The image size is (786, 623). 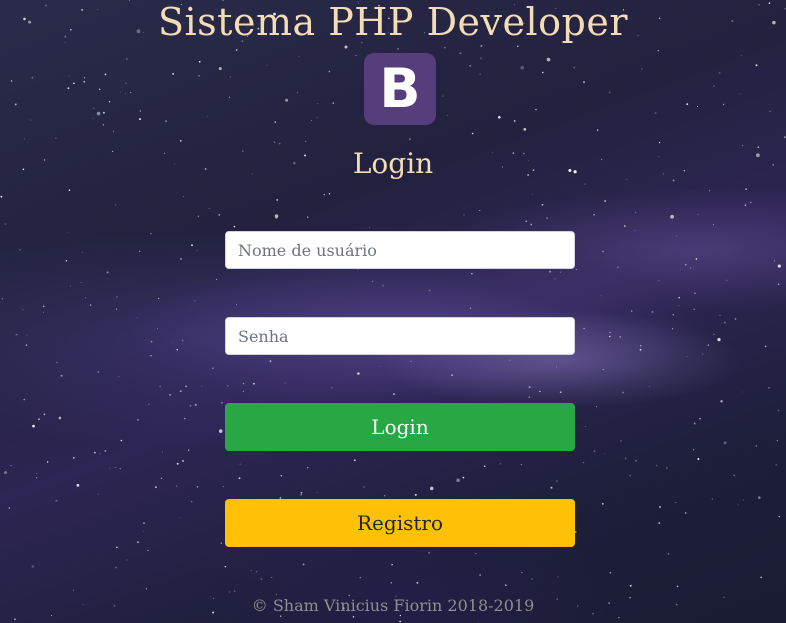 I want to click on login-button: Login, so click(x=400, y=427).